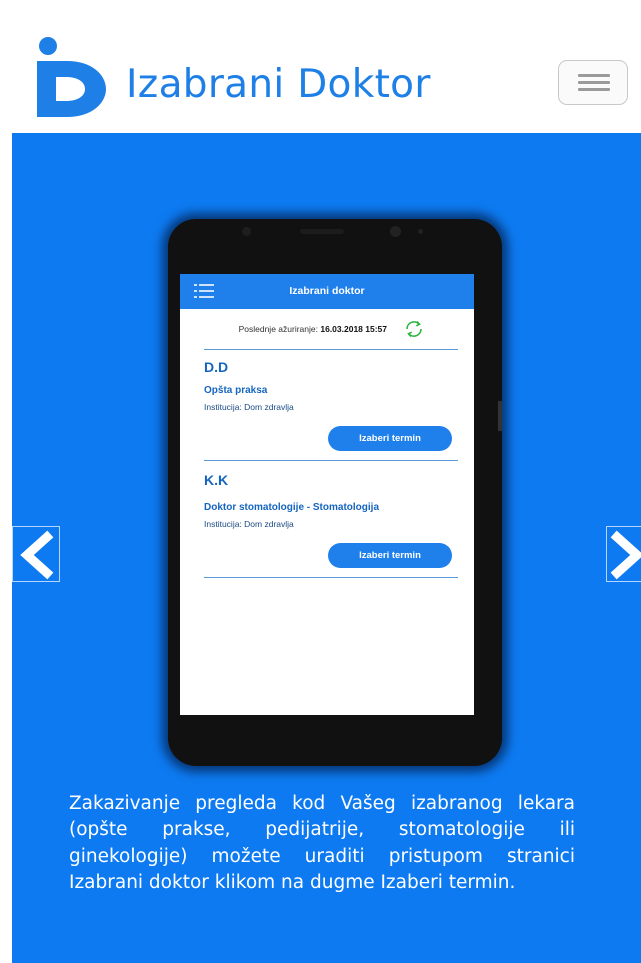 The width and height of the screenshot is (641, 963). Describe the element at coordinates (246, 231) in the screenshot. I see `phone-camera` at that location.